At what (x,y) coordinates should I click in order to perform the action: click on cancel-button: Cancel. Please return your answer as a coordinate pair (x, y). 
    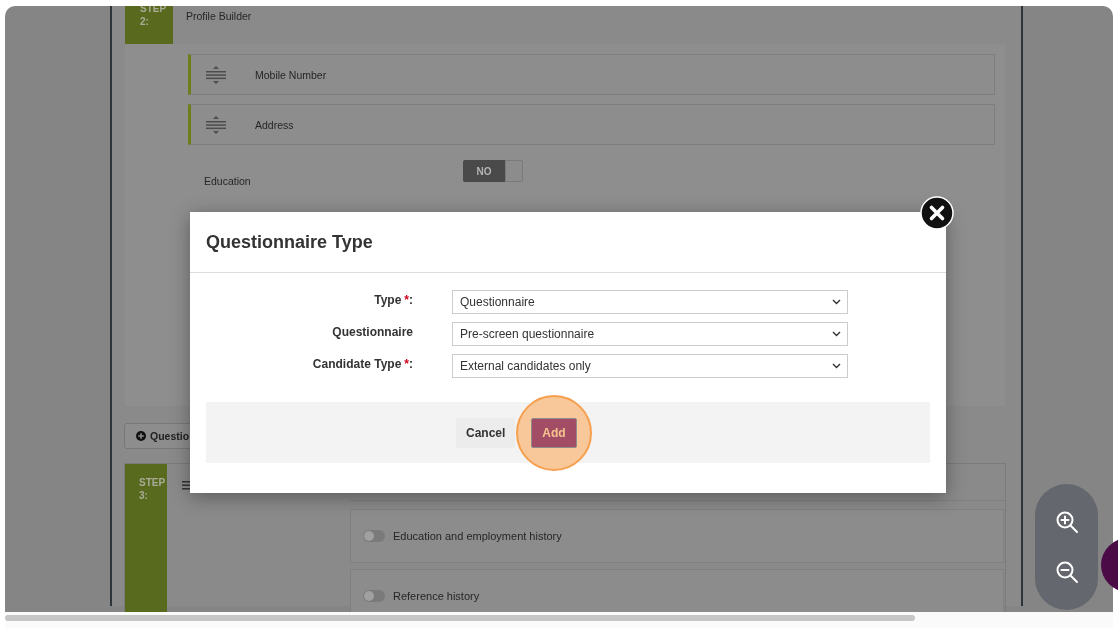
    Looking at the image, I should click on (486, 432).